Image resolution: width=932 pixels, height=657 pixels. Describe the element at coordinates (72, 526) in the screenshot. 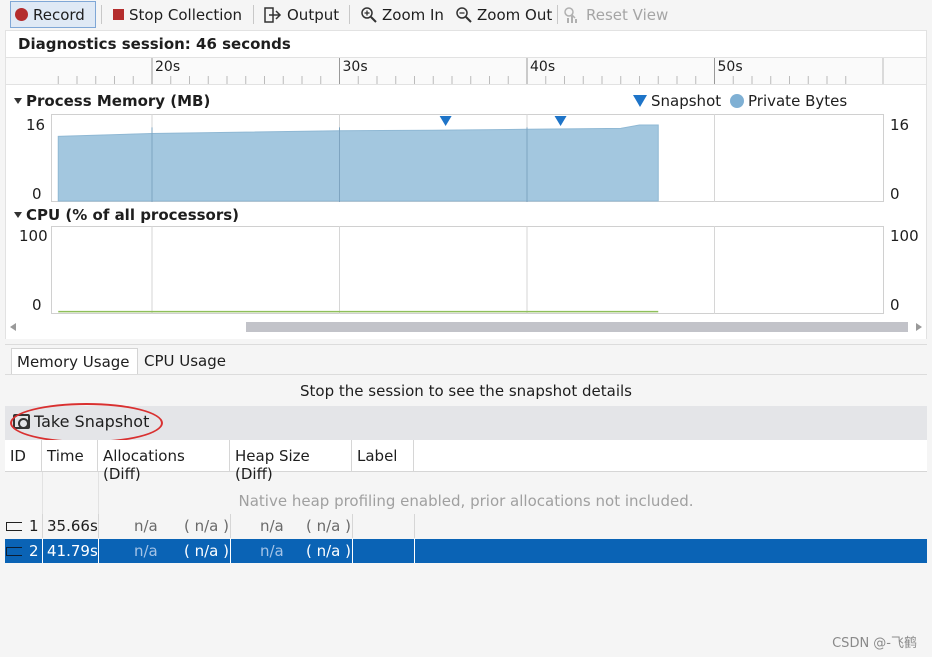

I see `row-time: 35.66s` at that location.